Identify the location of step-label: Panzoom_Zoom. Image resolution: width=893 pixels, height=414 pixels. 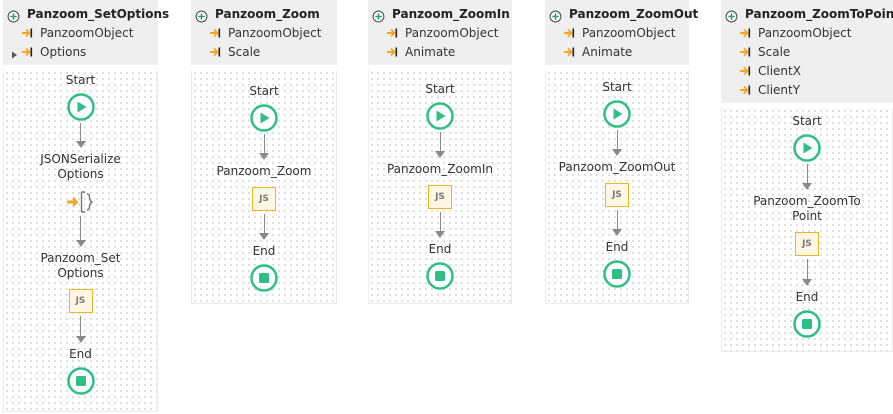
(264, 171).